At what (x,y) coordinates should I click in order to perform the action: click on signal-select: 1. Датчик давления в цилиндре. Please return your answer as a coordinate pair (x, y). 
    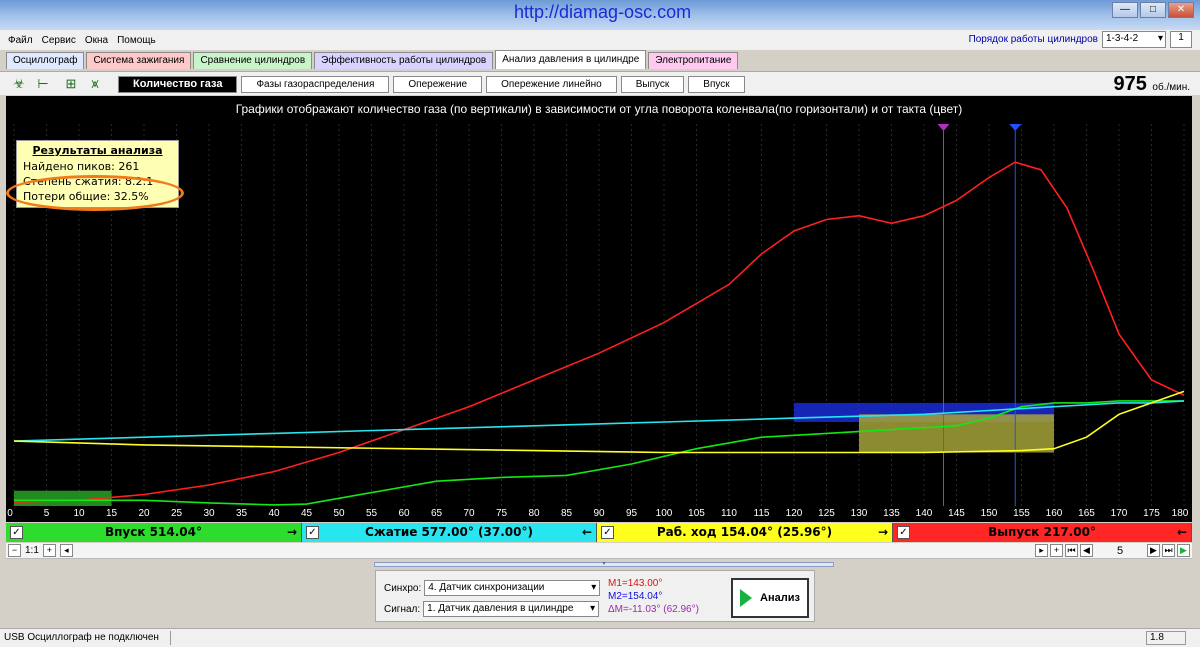
    Looking at the image, I should click on (511, 609).